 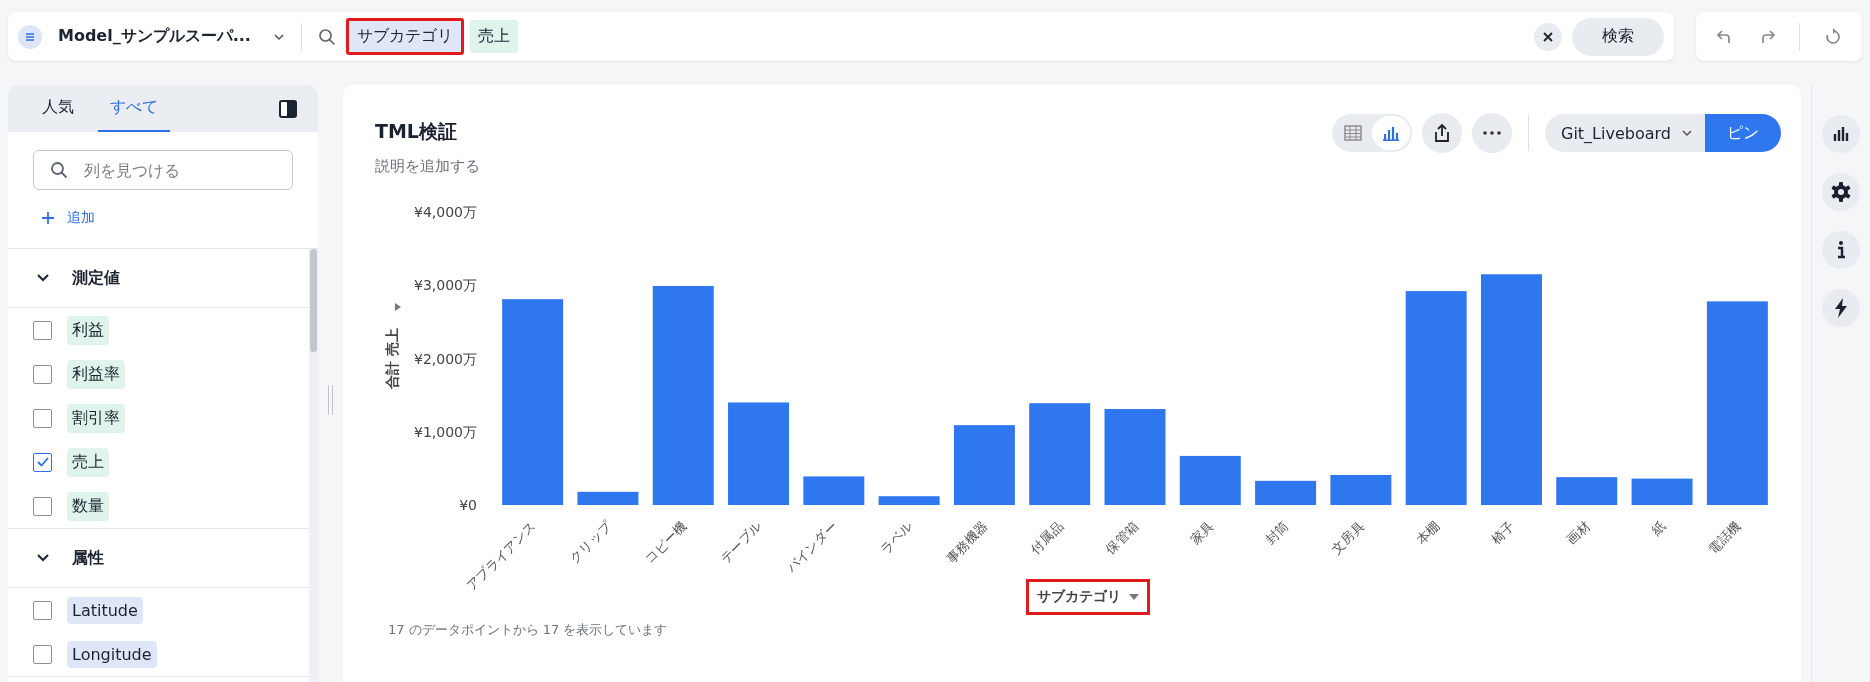 I want to click on section-title: 測定値, so click(x=96, y=278).